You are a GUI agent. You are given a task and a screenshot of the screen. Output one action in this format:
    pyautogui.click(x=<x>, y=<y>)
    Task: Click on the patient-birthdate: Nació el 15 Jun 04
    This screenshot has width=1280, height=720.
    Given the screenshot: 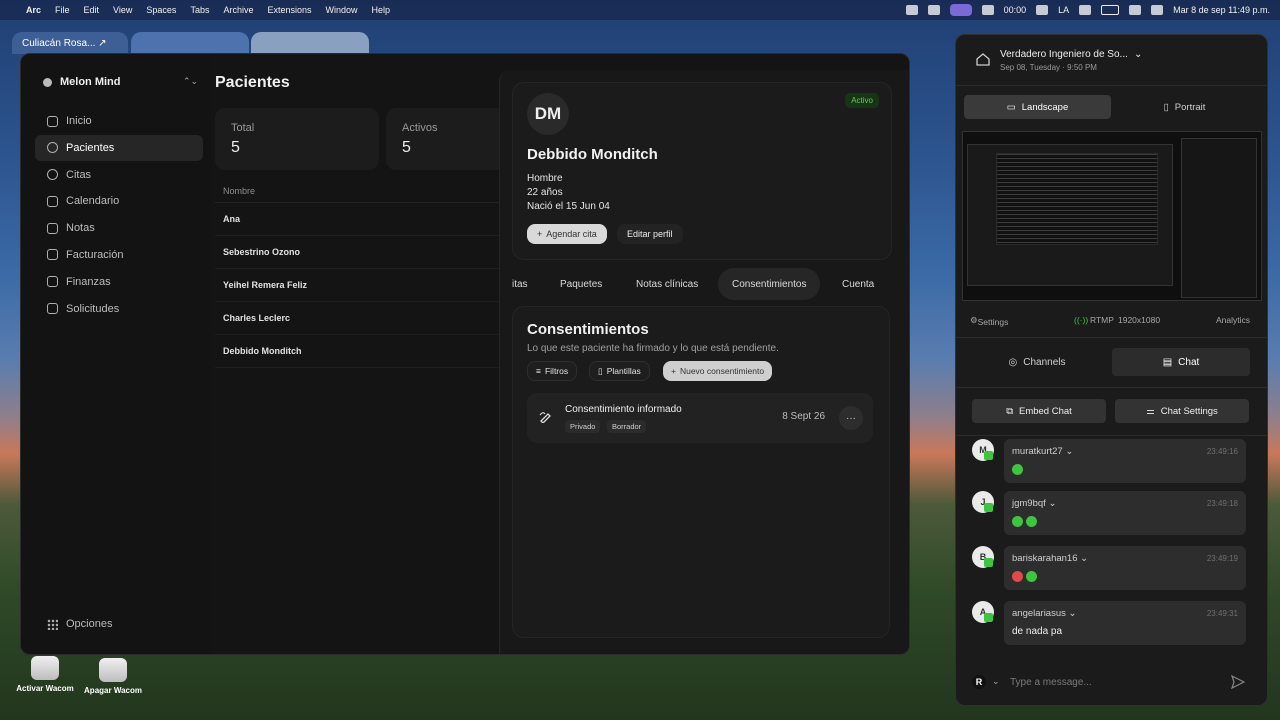 What is the action you would take?
    pyautogui.click(x=568, y=206)
    